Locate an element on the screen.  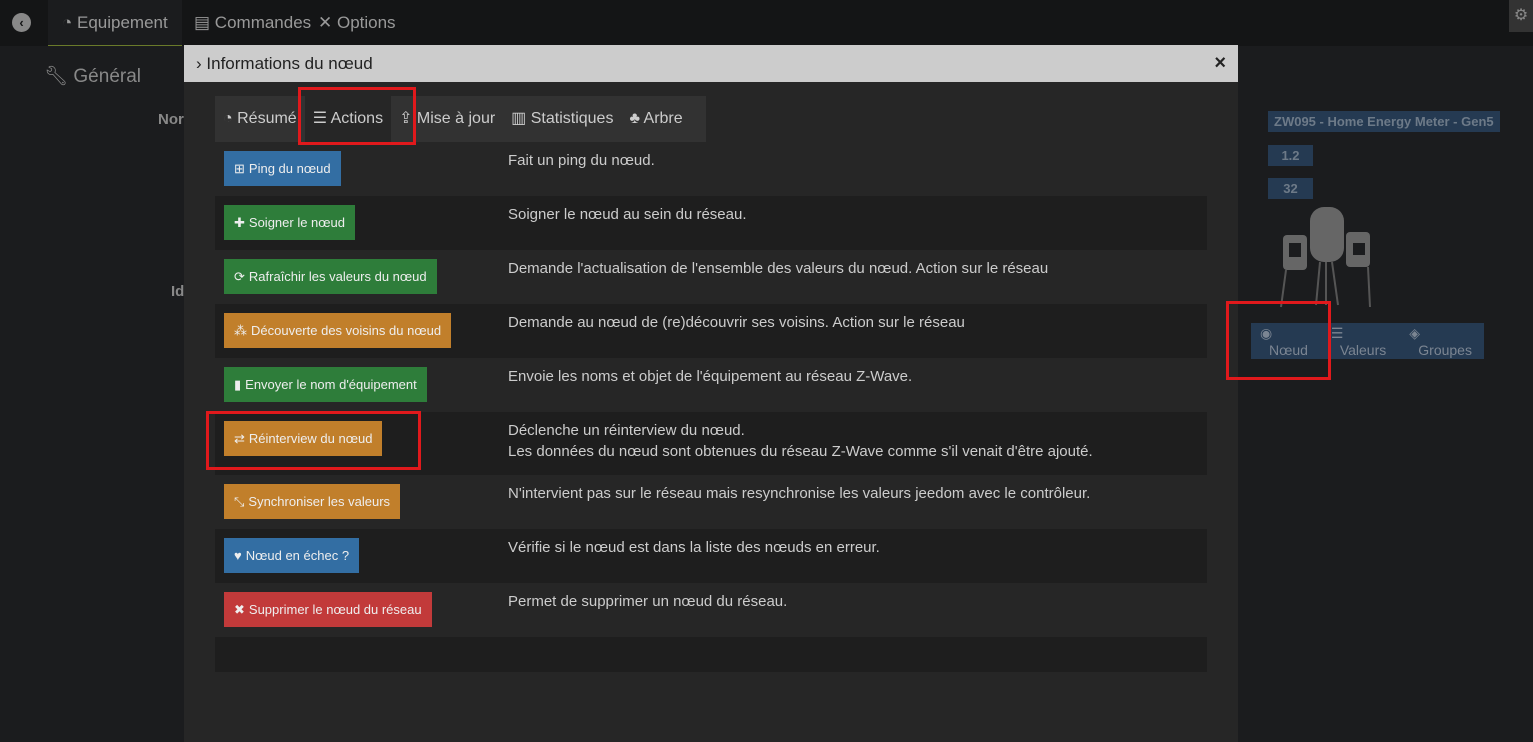
tab-statistiques: ▥ Statistiques is located at coordinates (562, 119).